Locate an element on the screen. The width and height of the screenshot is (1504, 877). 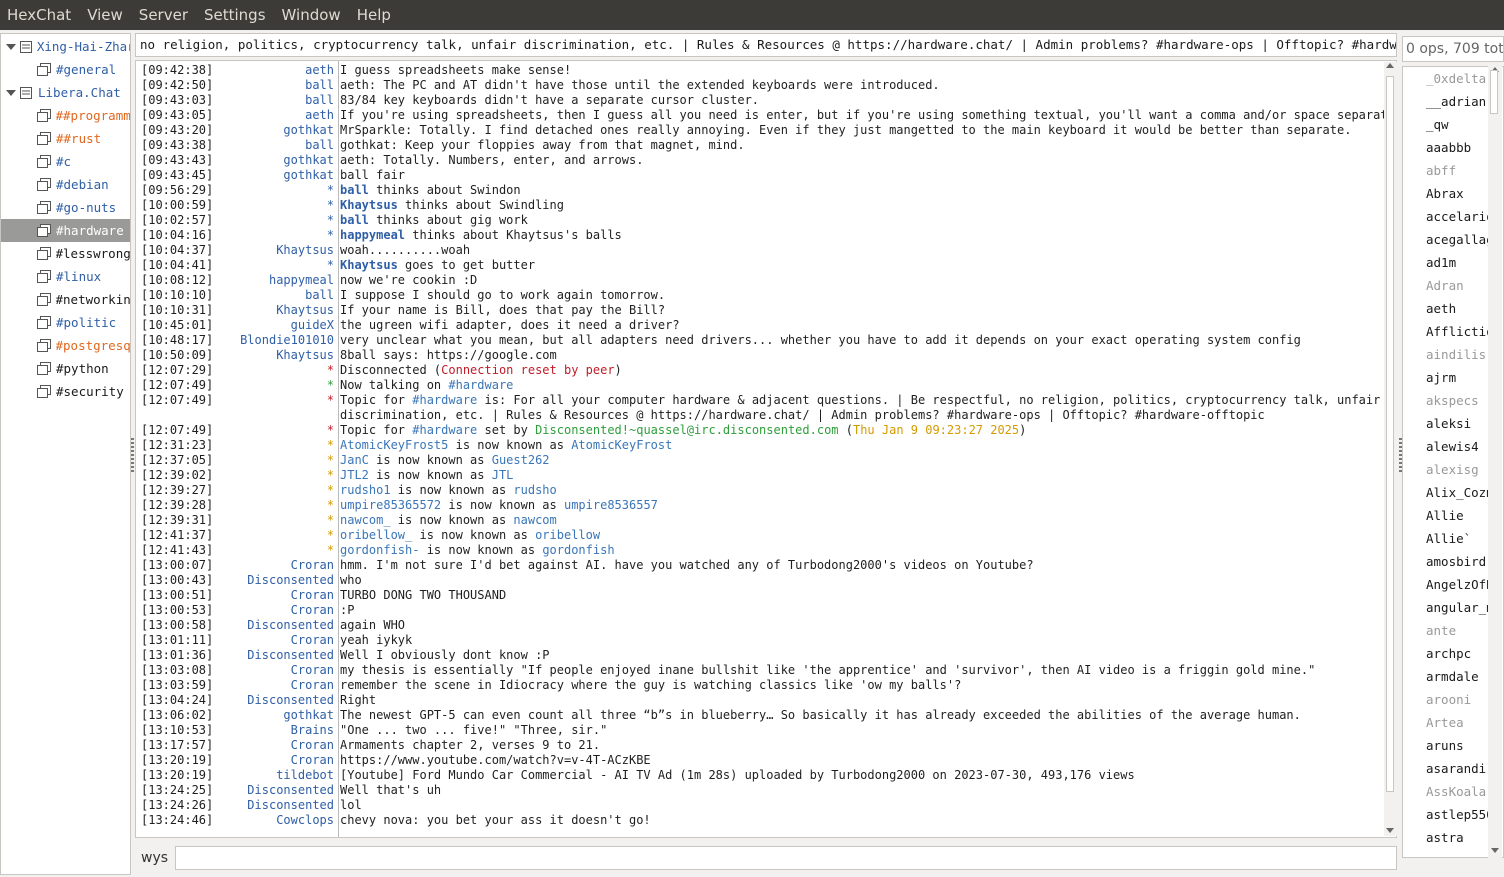
user-list-item: angular_m is located at coordinates (1460, 607).